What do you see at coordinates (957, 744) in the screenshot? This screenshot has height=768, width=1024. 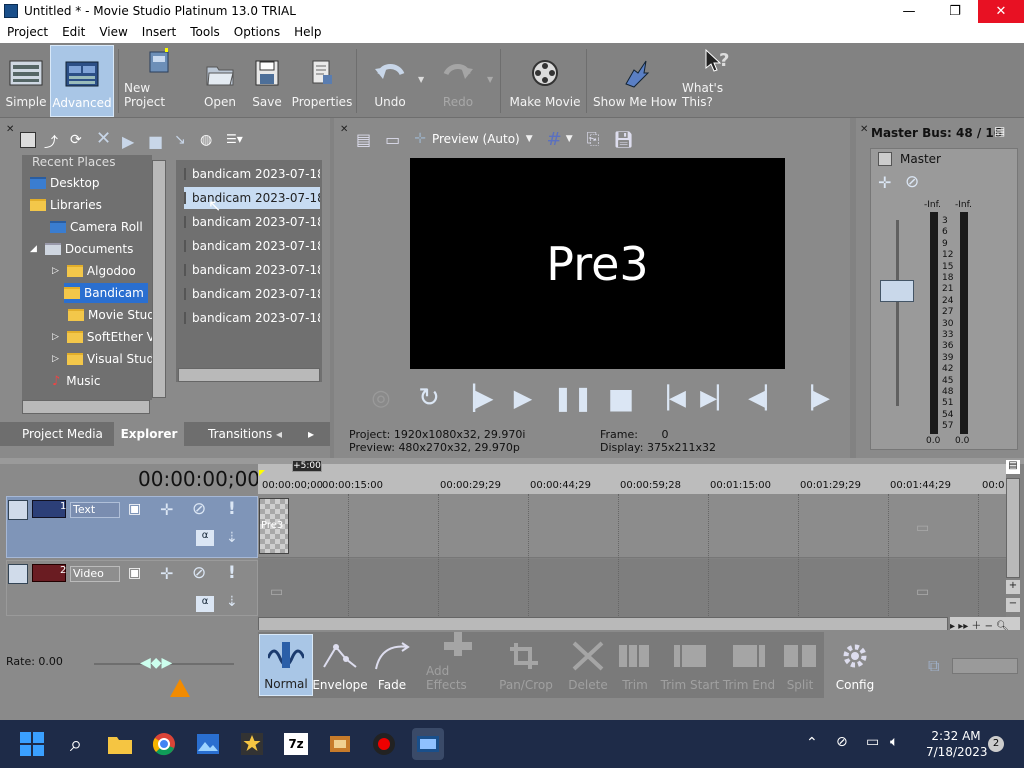 I see `clock: 2:32 AM 7/18/2023` at bounding box center [957, 744].